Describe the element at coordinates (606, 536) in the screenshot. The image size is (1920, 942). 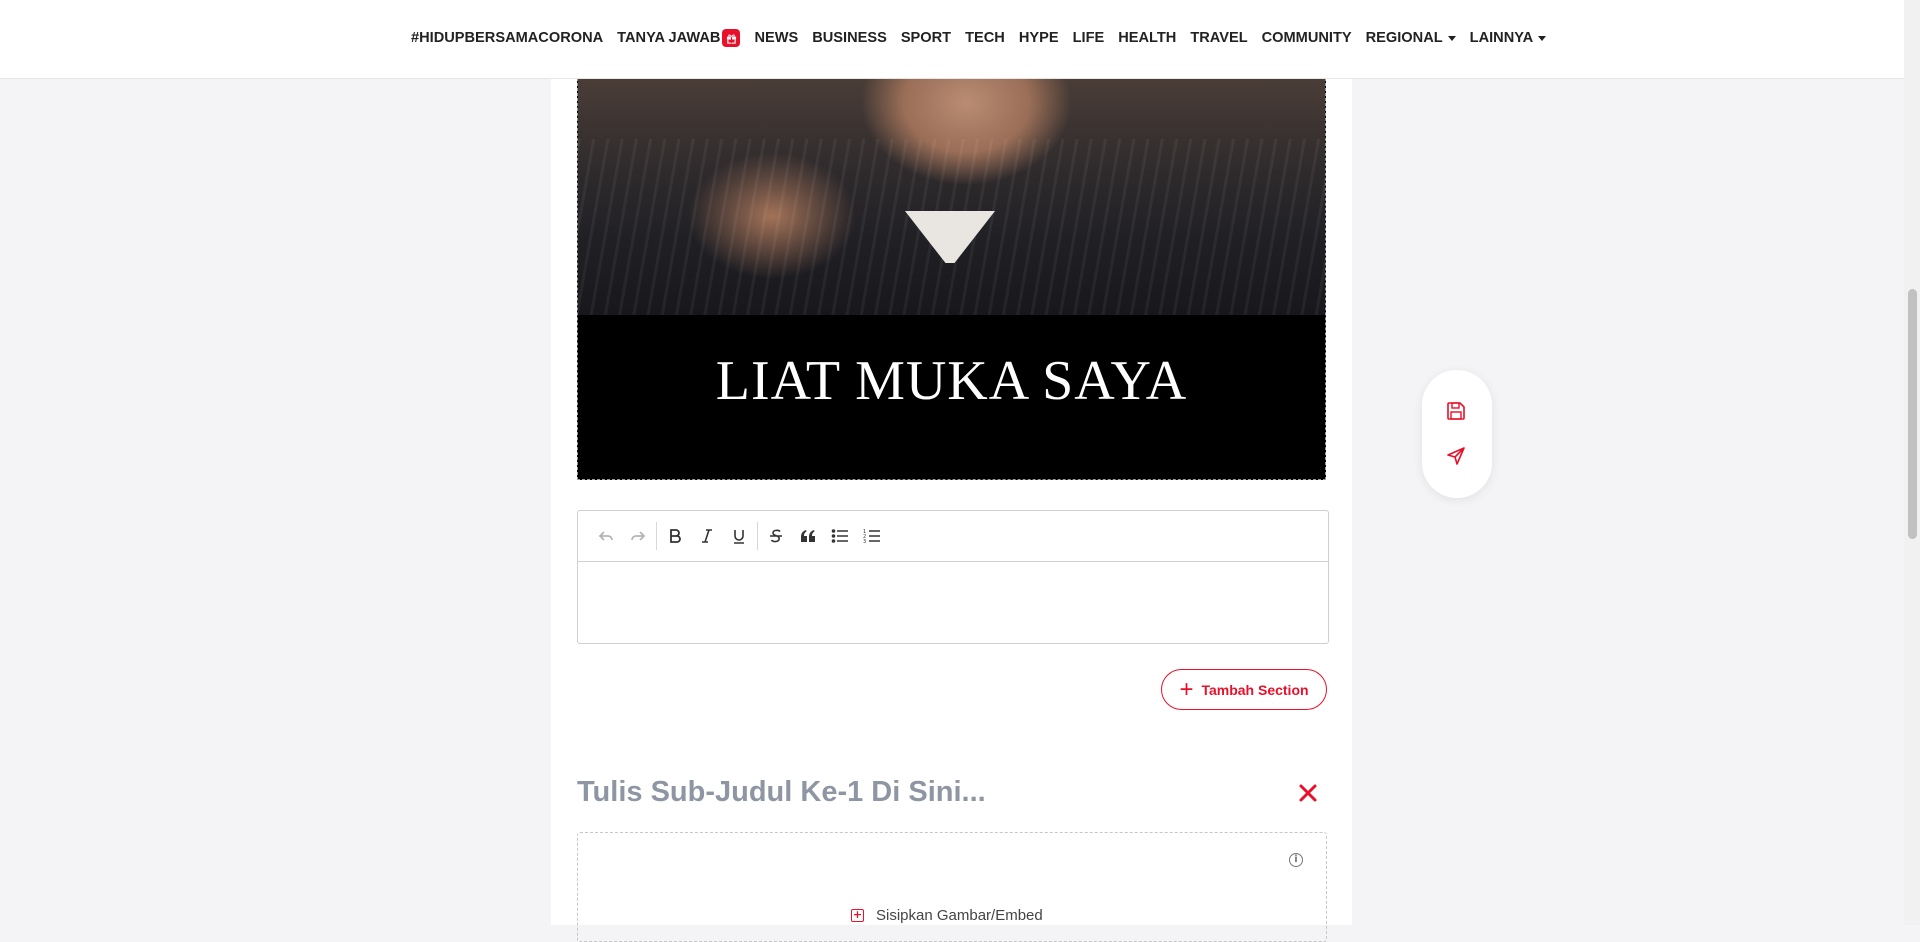
I see `undo-icon` at that location.